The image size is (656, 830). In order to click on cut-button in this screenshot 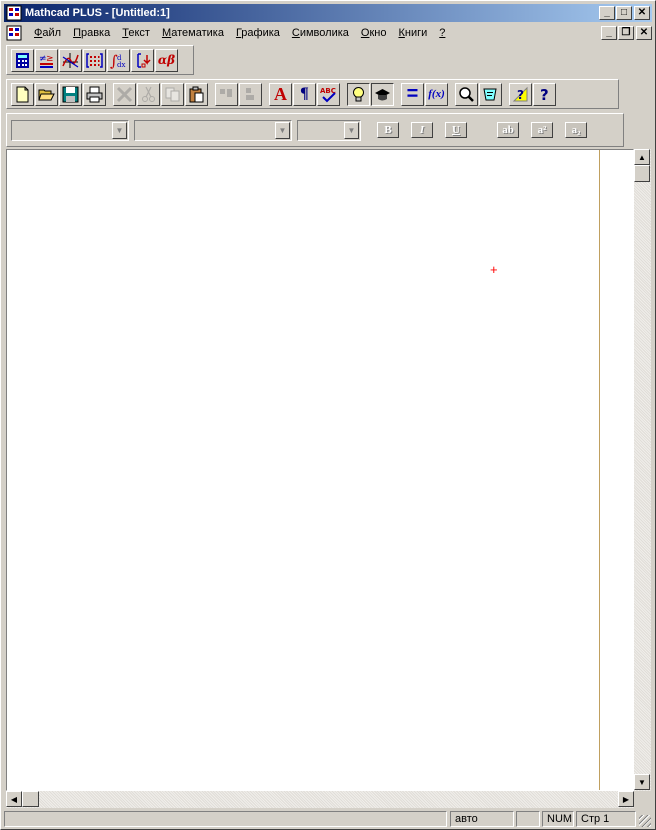, I will do `click(148, 94)`.